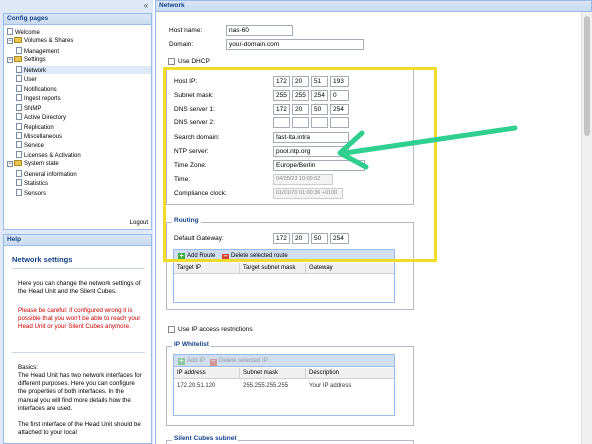 The height and width of the screenshot is (444, 592). What do you see at coordinates (181, 256) in the screenshot?
I see `add-icon: +` at bounding box center [181, 256].